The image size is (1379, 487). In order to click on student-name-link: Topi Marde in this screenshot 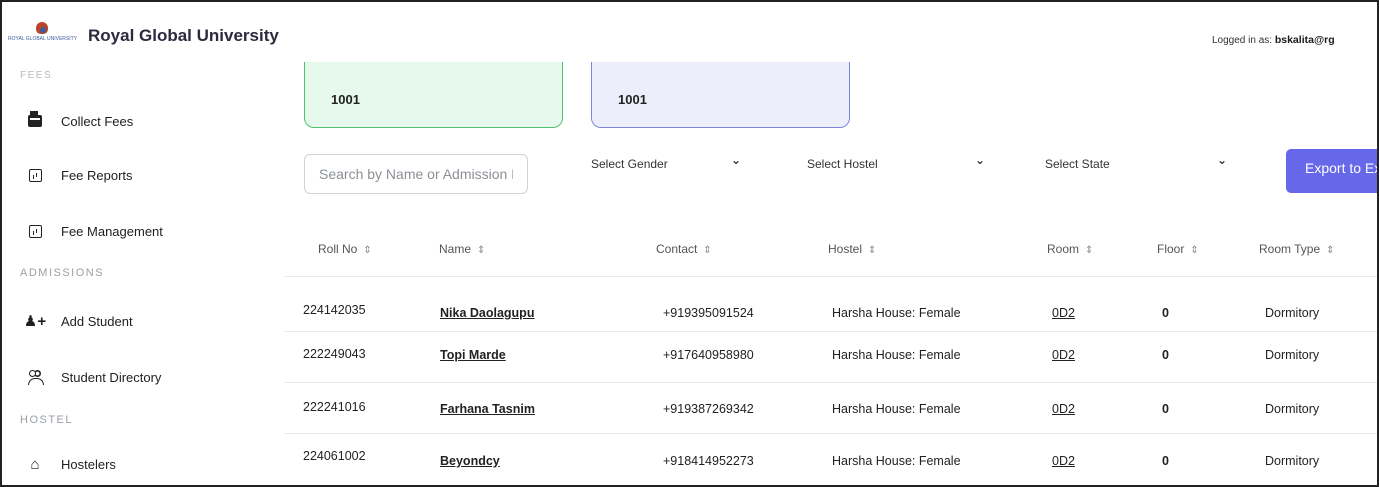, I will do `click(473, 355)`.